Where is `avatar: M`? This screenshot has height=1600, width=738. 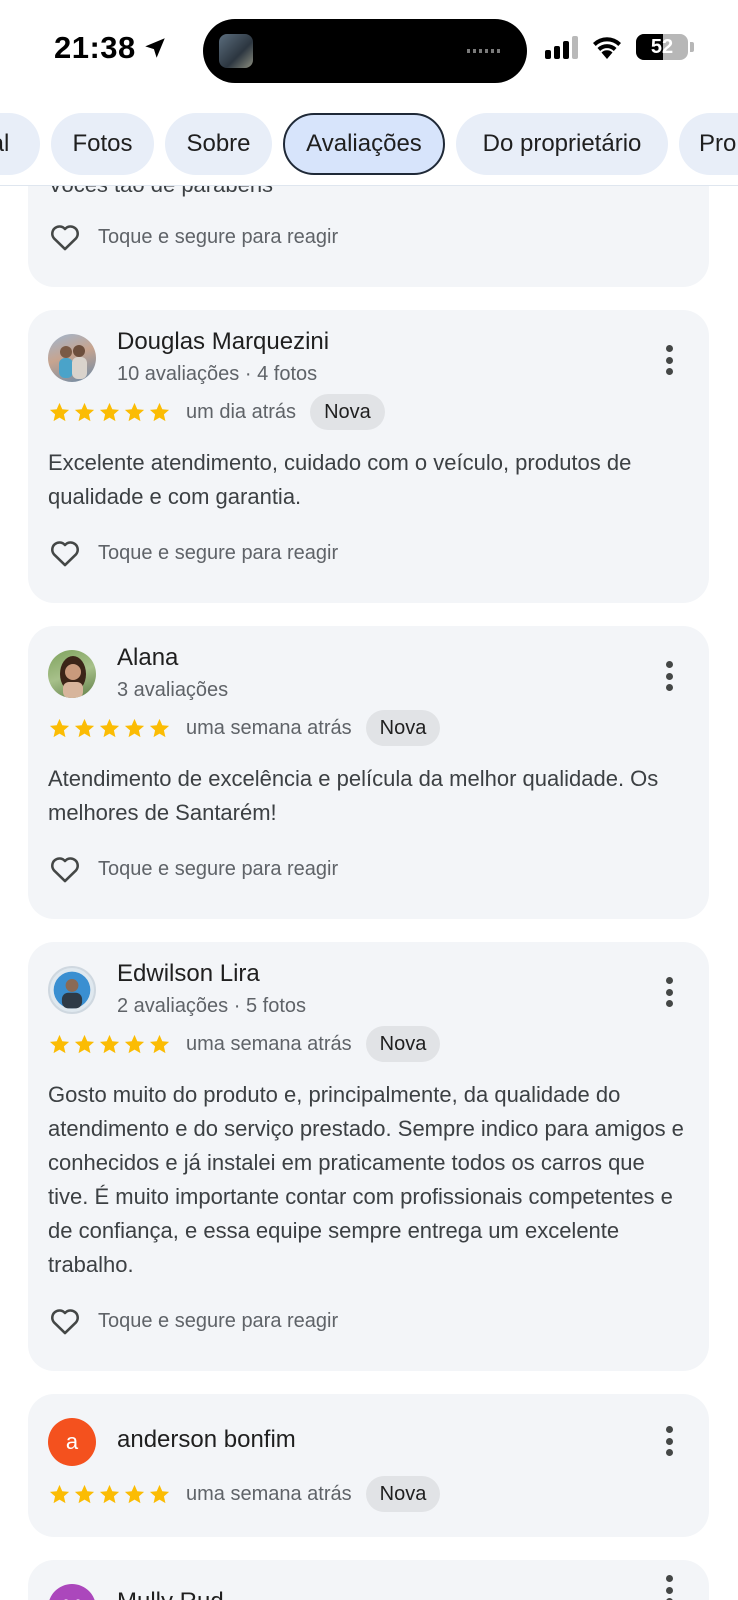
avatar: M is located at coordinates (72, 1592).